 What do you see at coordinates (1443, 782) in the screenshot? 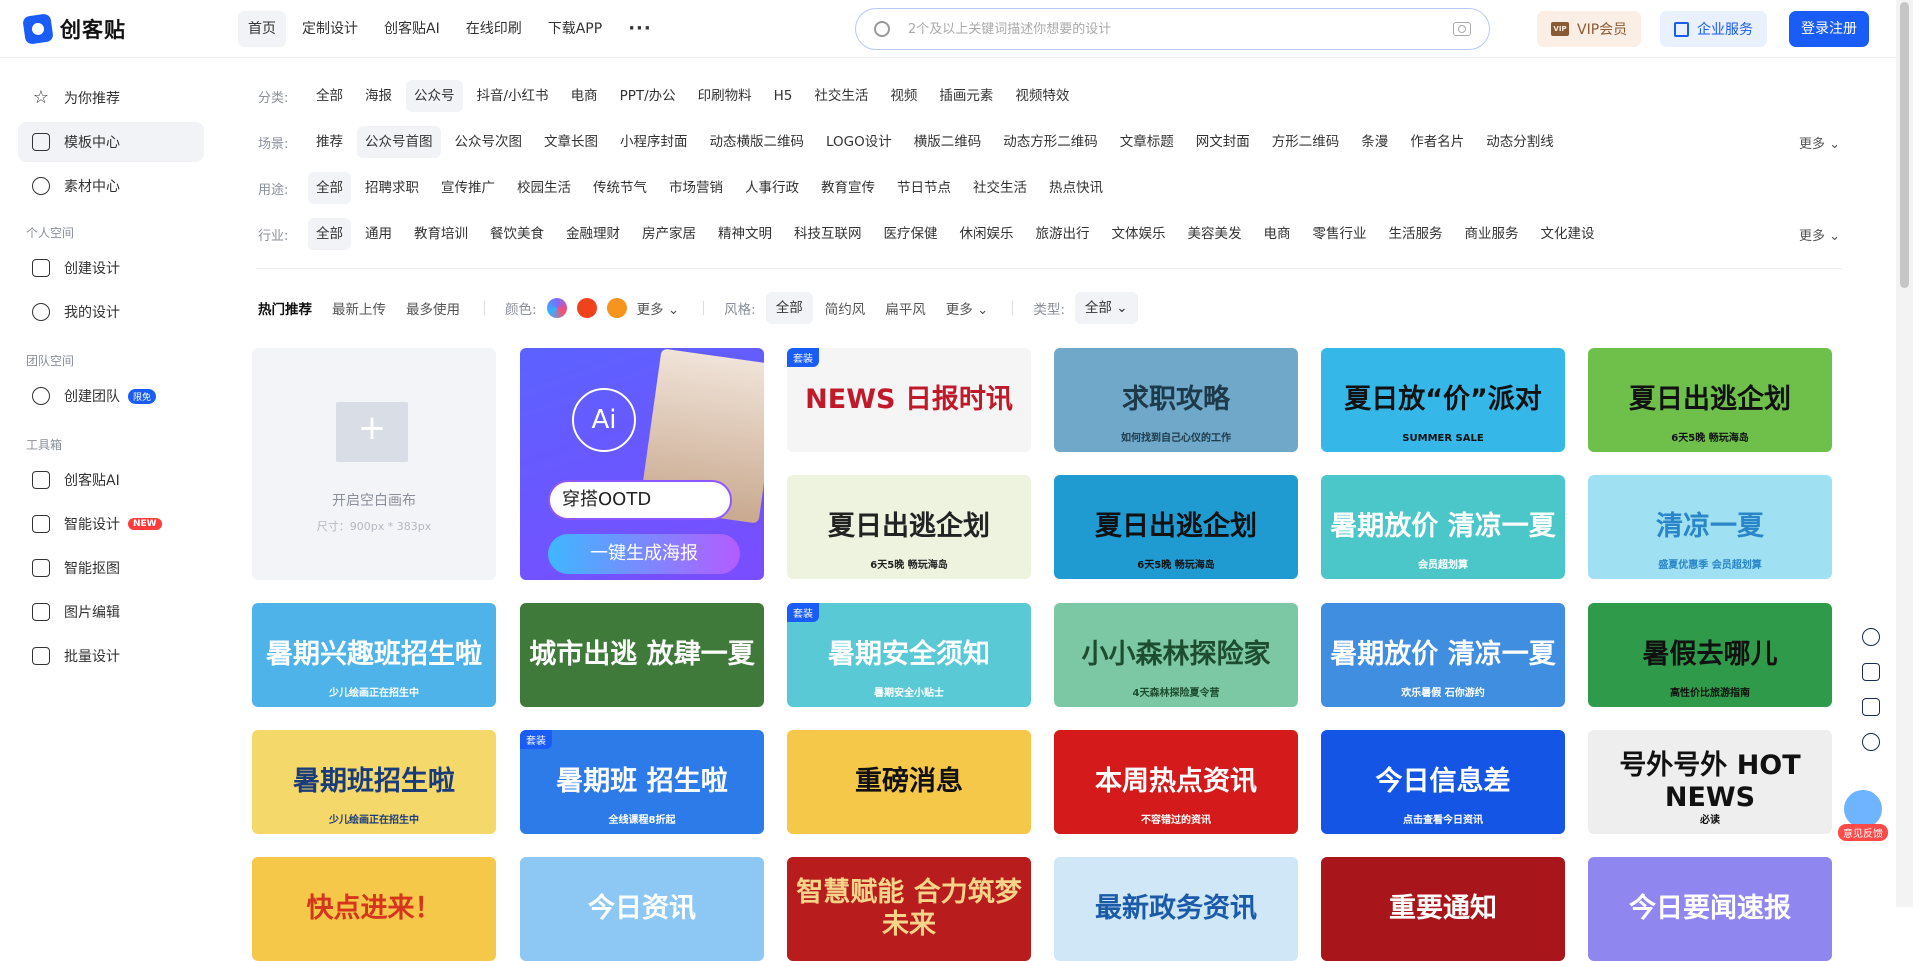
I see `template-card: 今日信息差 点击查看今日资讯` at bounding box center [1443, 782].